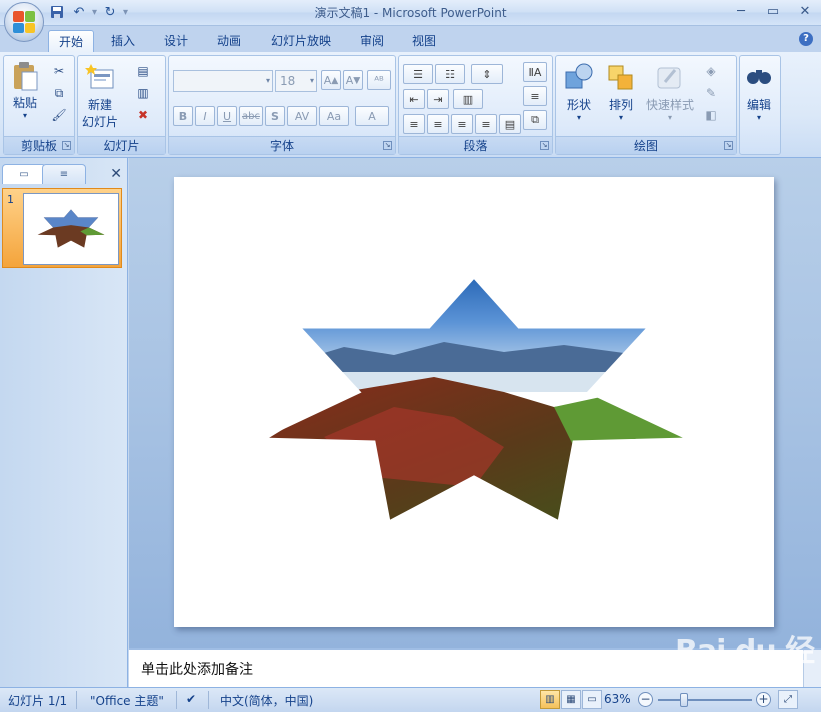  Describe the element at coordinates (372, 116) in the screenshot. I see `font-color-button: A` at that location.